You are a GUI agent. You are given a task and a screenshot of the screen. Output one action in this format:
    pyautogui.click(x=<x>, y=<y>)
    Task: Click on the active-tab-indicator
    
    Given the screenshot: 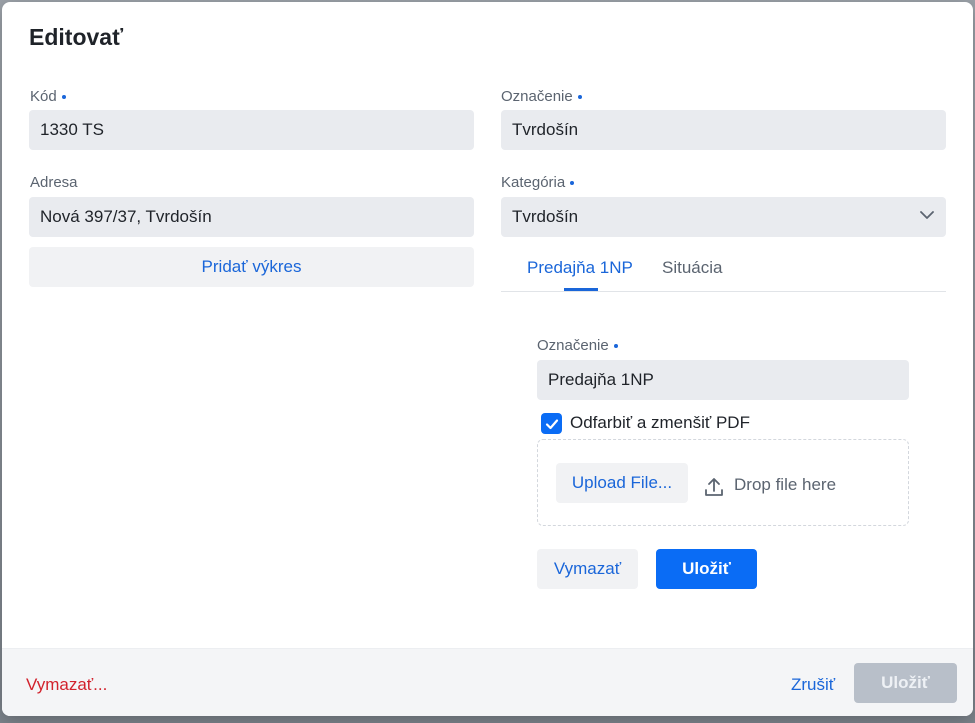 What is the action you would take?
    pyautogui.click(x=581, y=289)
    